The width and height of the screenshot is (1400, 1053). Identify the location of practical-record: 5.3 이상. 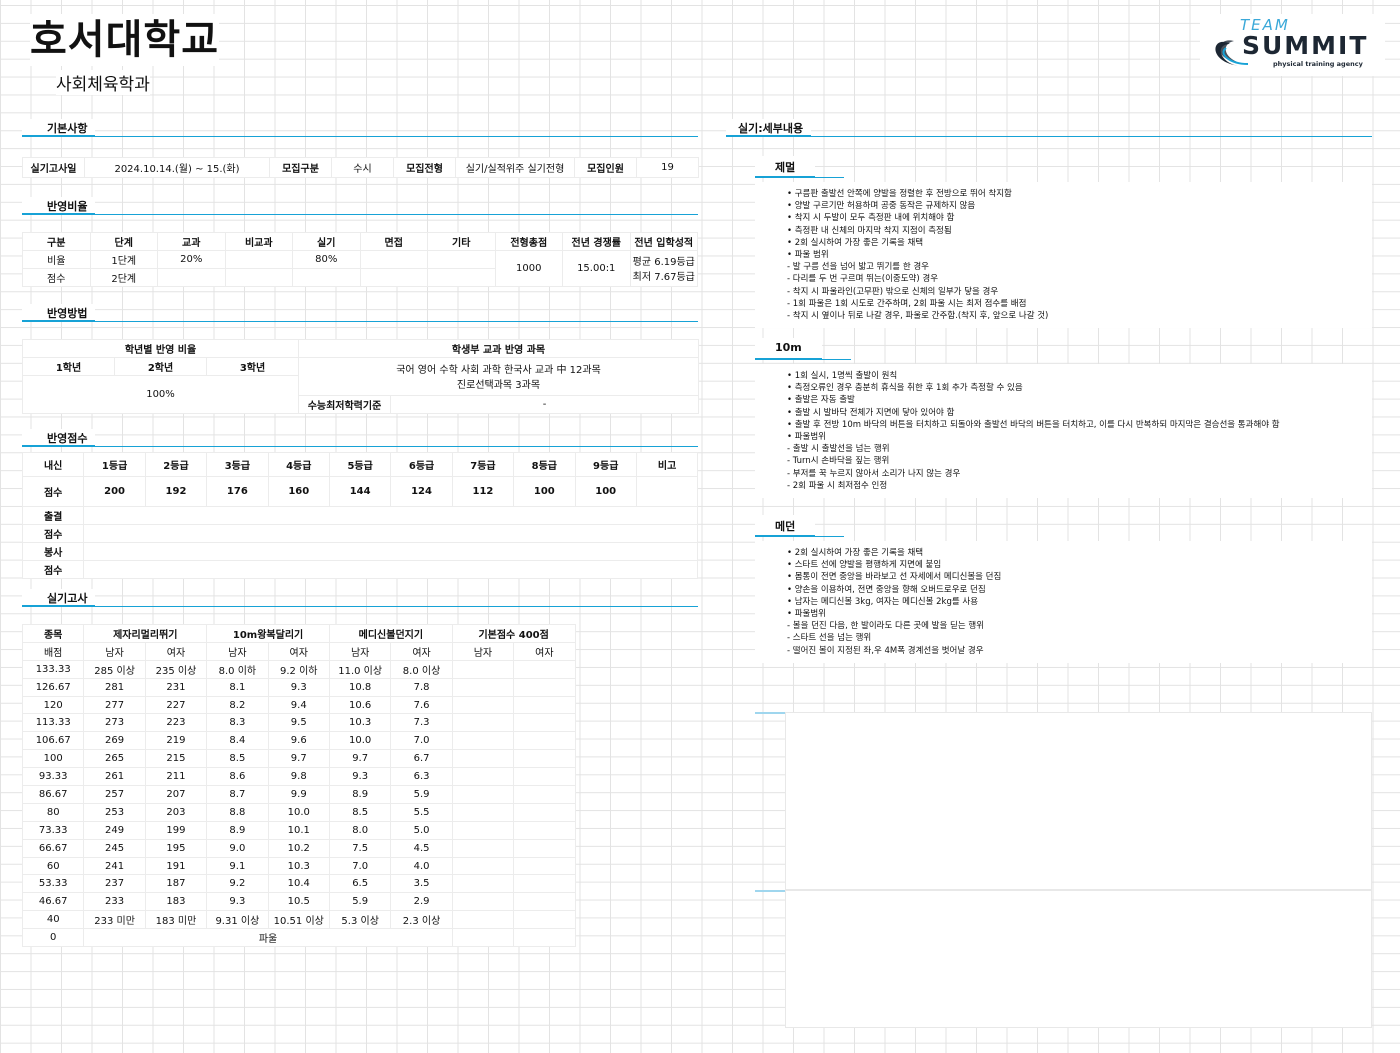
(360, 920).